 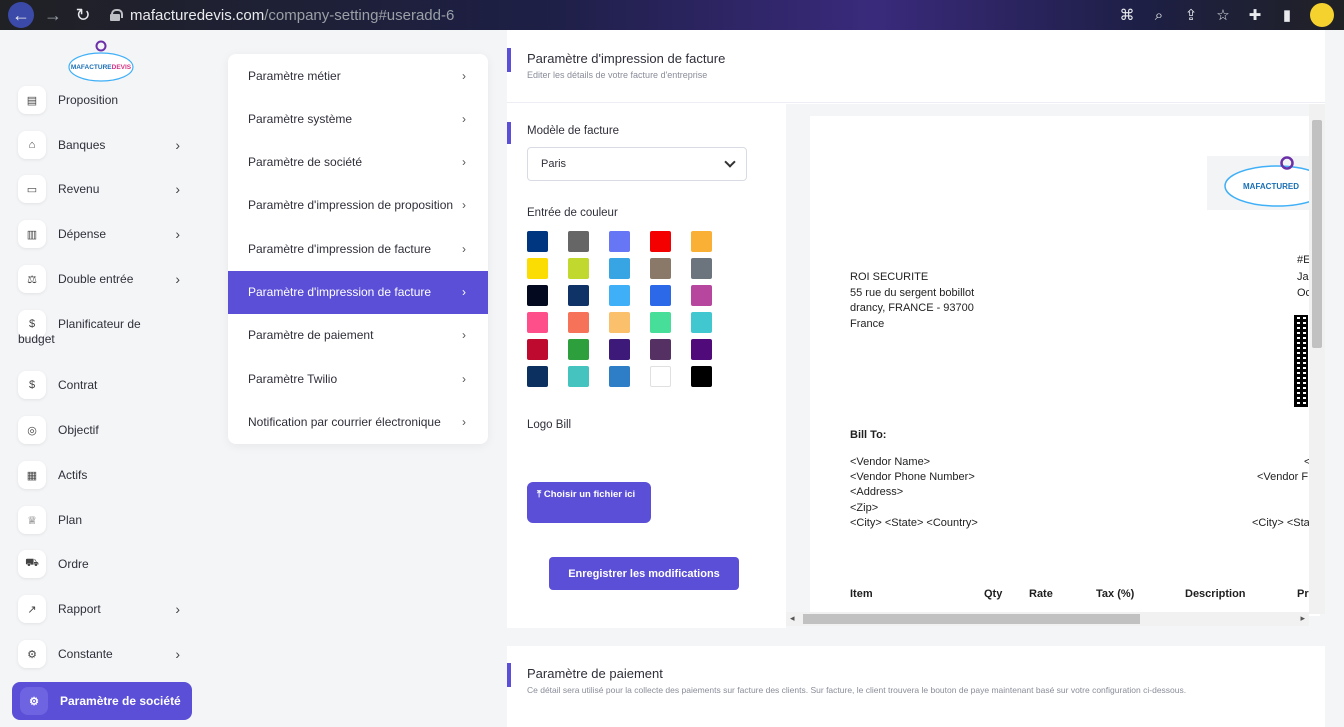 What do you see at coordinates (1223, 15) in the screenshot?
I see `star-icon: ☆` at bounding box center [1223, 15].